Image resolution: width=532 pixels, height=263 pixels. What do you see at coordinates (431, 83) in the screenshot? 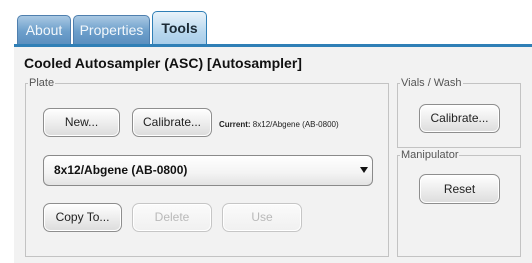
I see `vials-wash-legend: Vials / Wash` at bounding box center [431, 83].